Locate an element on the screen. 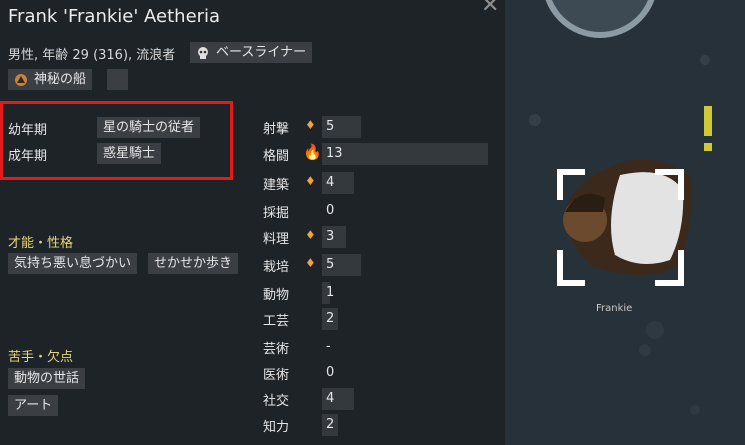 This screenshot has width=745, height=445. skill-row: 工芸 2 is located at coordinates (353, 319).